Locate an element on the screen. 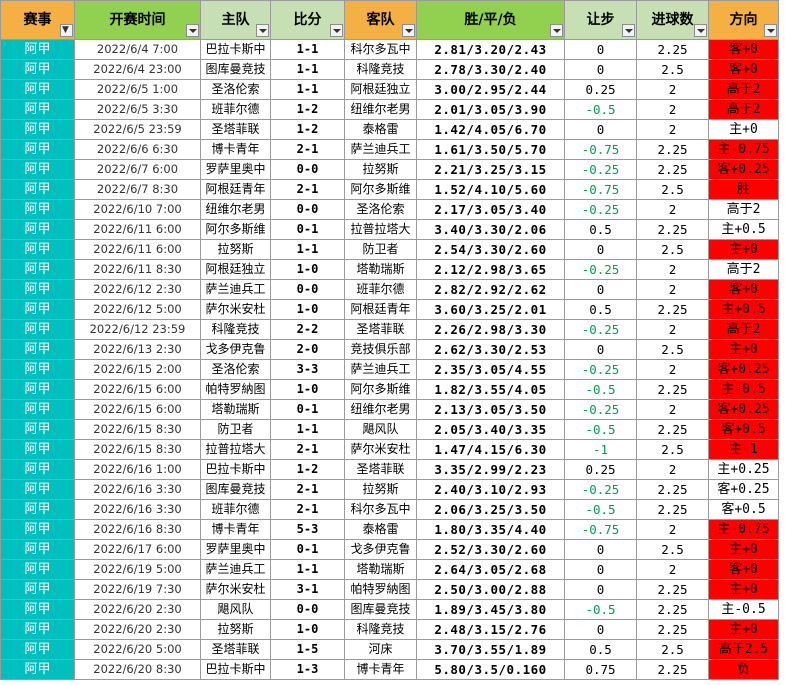 This screenshot has width=785, height=685. cell-away-team: 泰格雷 is located at coordinates (380, 529).